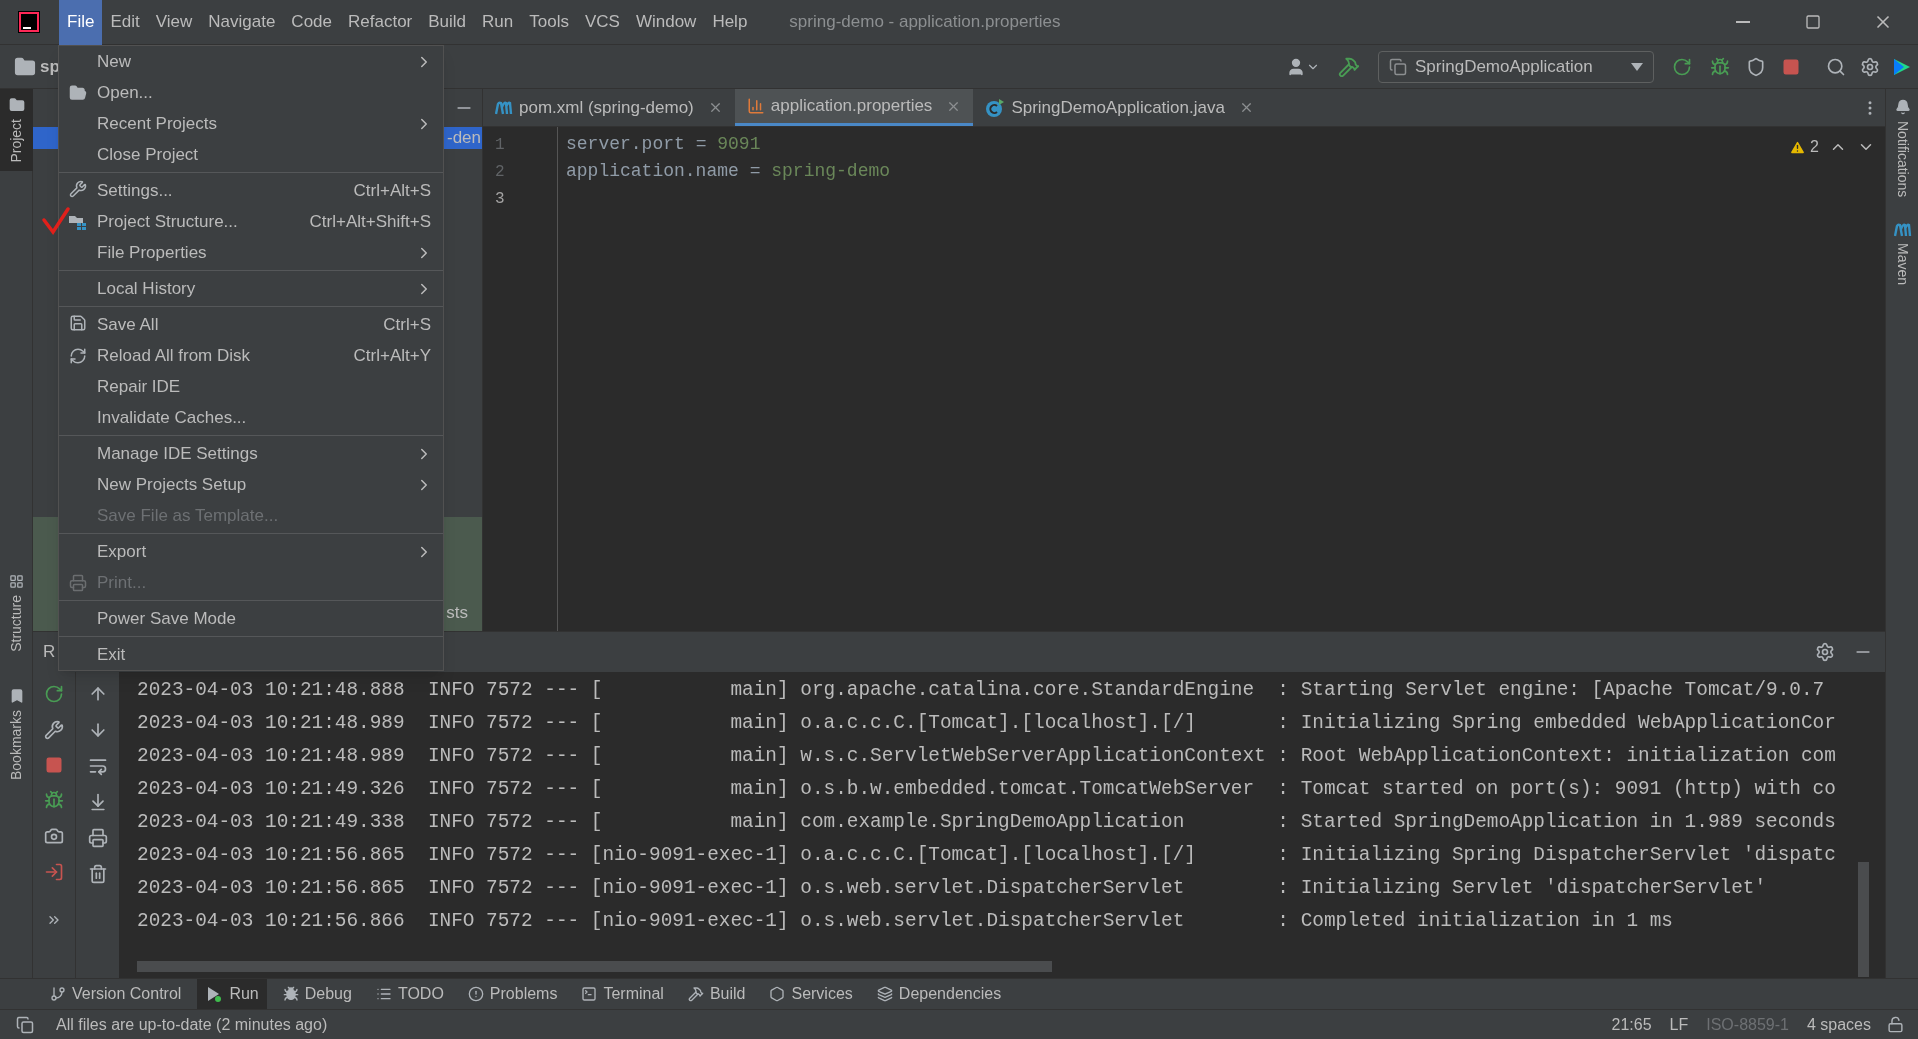 The height and width of the screenshot is (1039, 1918). I want to click on tool-window-tab: Problems, so click(512, 994).